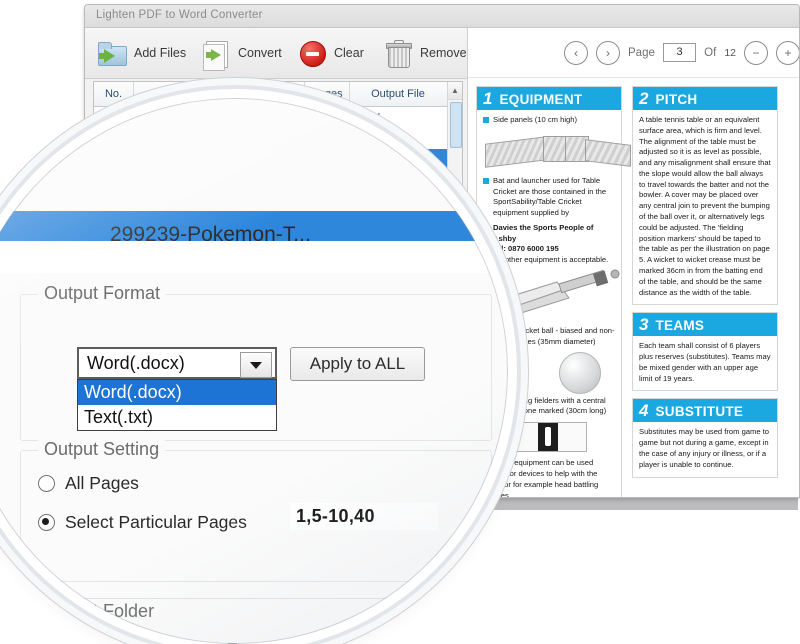  Describe the element at coordinates (543, 232) in the screenshot. I see `supplier-name: Davies the Sports People of Ashby` at that location.